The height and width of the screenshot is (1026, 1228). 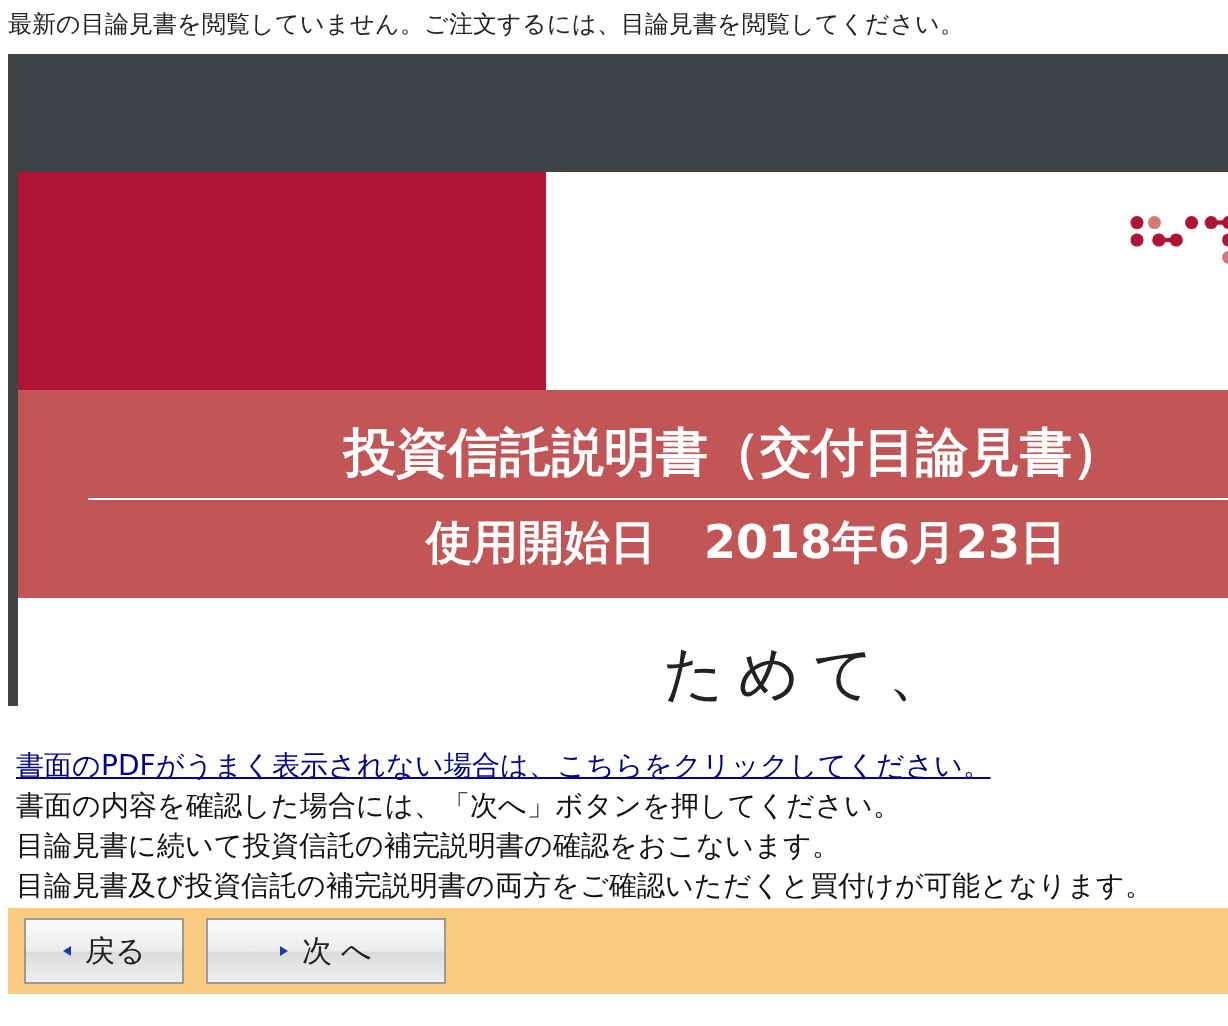 What do you see at coordinates (283, 951) in the screenshot?
I see `right-triangle-icon` at bounding box center [283, 951].